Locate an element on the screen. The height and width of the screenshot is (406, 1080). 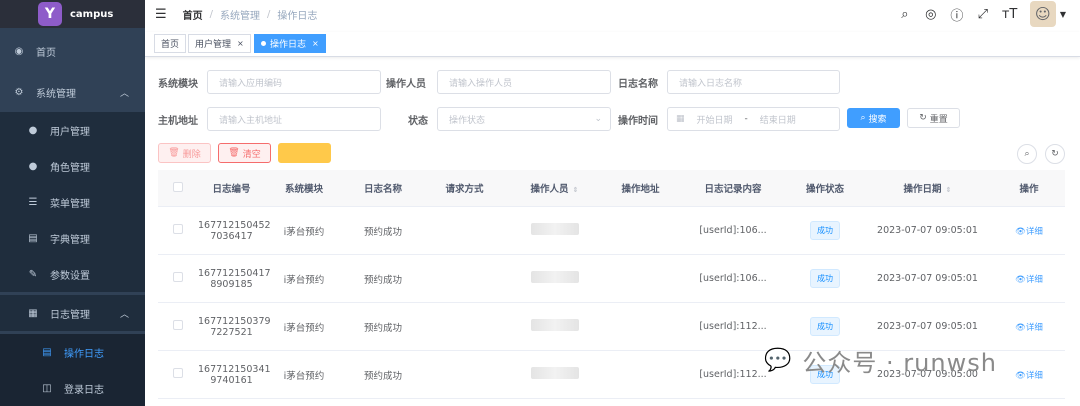
sidebar-item-logininfor: ◫ 登录日志 is located at coordinates (72, 388).